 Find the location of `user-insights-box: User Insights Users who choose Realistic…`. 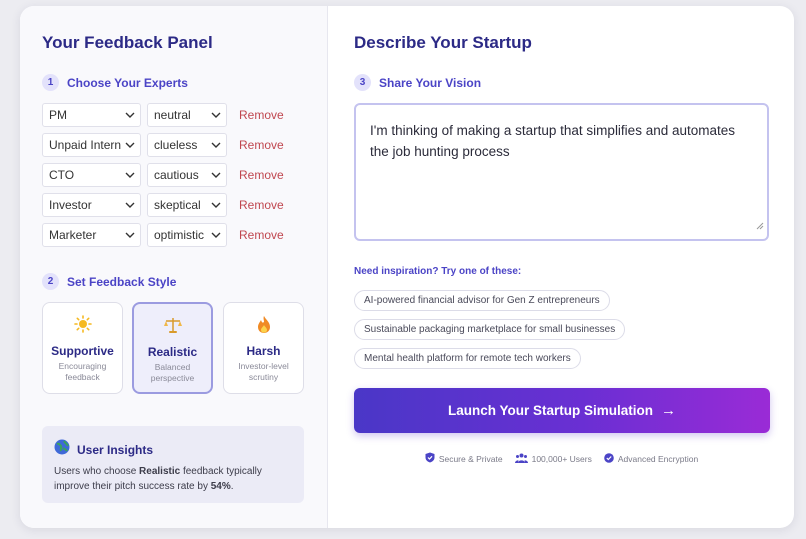

user-insights-box: User Insights Users who choose Realistic… is located at coordinates (173, 464).